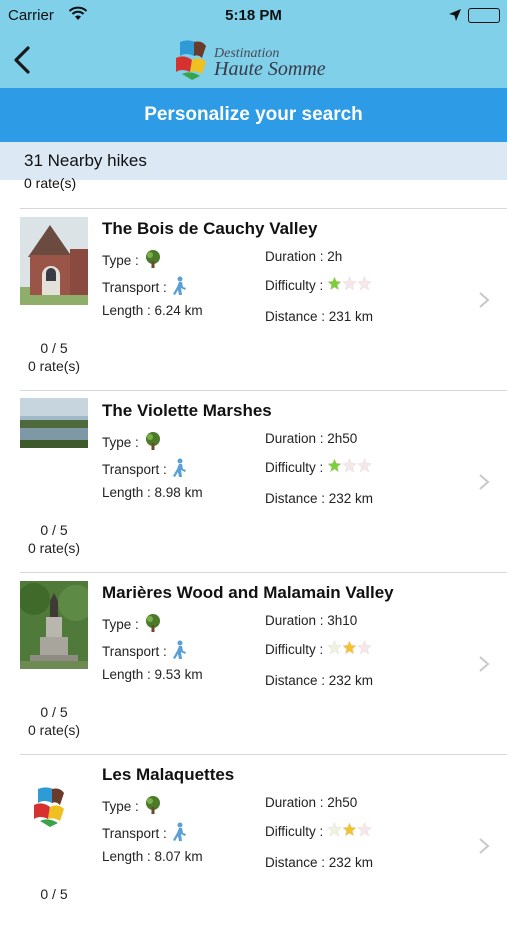  I want to click on status-bar: Carrier 5:18 PM, so click(253, 16).